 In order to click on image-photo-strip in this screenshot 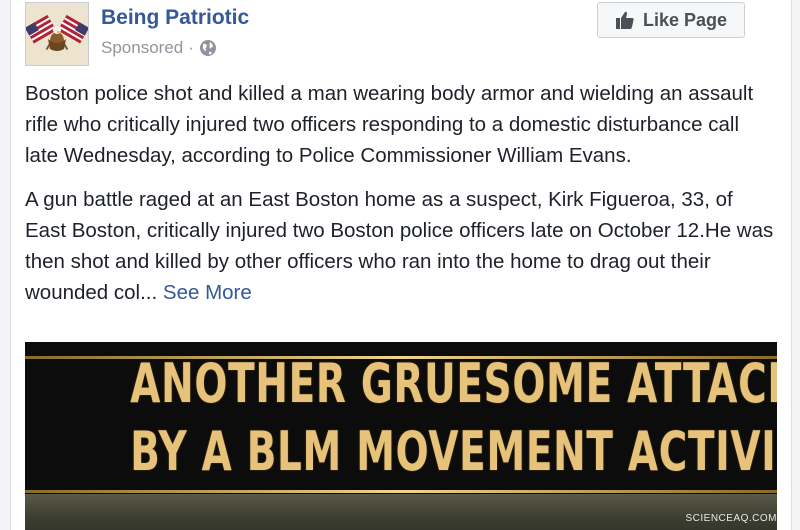, I will do `click(401, 512)`.